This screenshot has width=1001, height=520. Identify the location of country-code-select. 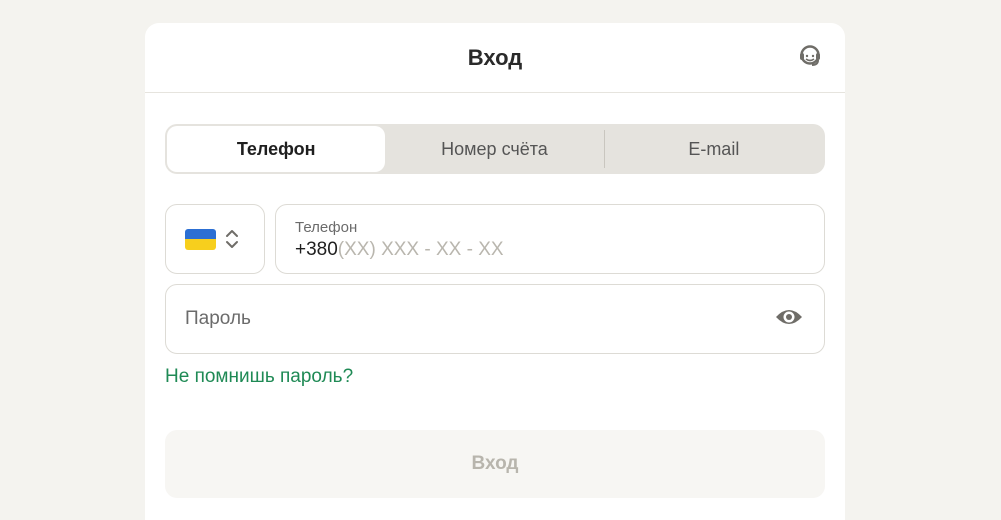
(215, 239).